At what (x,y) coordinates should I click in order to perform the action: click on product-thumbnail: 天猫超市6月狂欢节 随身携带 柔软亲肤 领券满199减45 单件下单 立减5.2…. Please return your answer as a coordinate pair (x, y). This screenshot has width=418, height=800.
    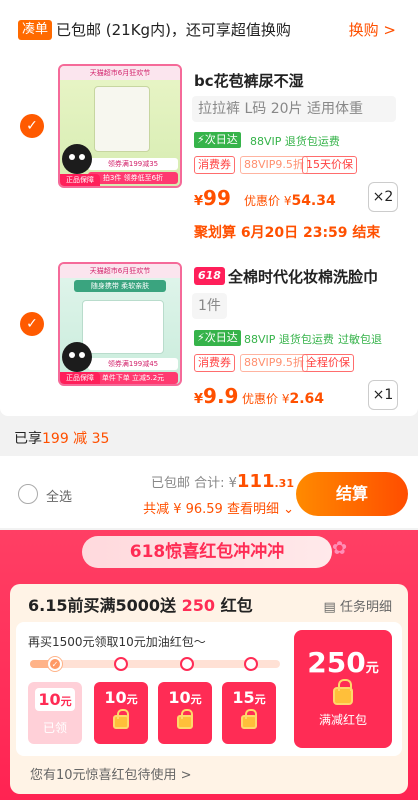
    Looking at the image, I should click on (120, 324).